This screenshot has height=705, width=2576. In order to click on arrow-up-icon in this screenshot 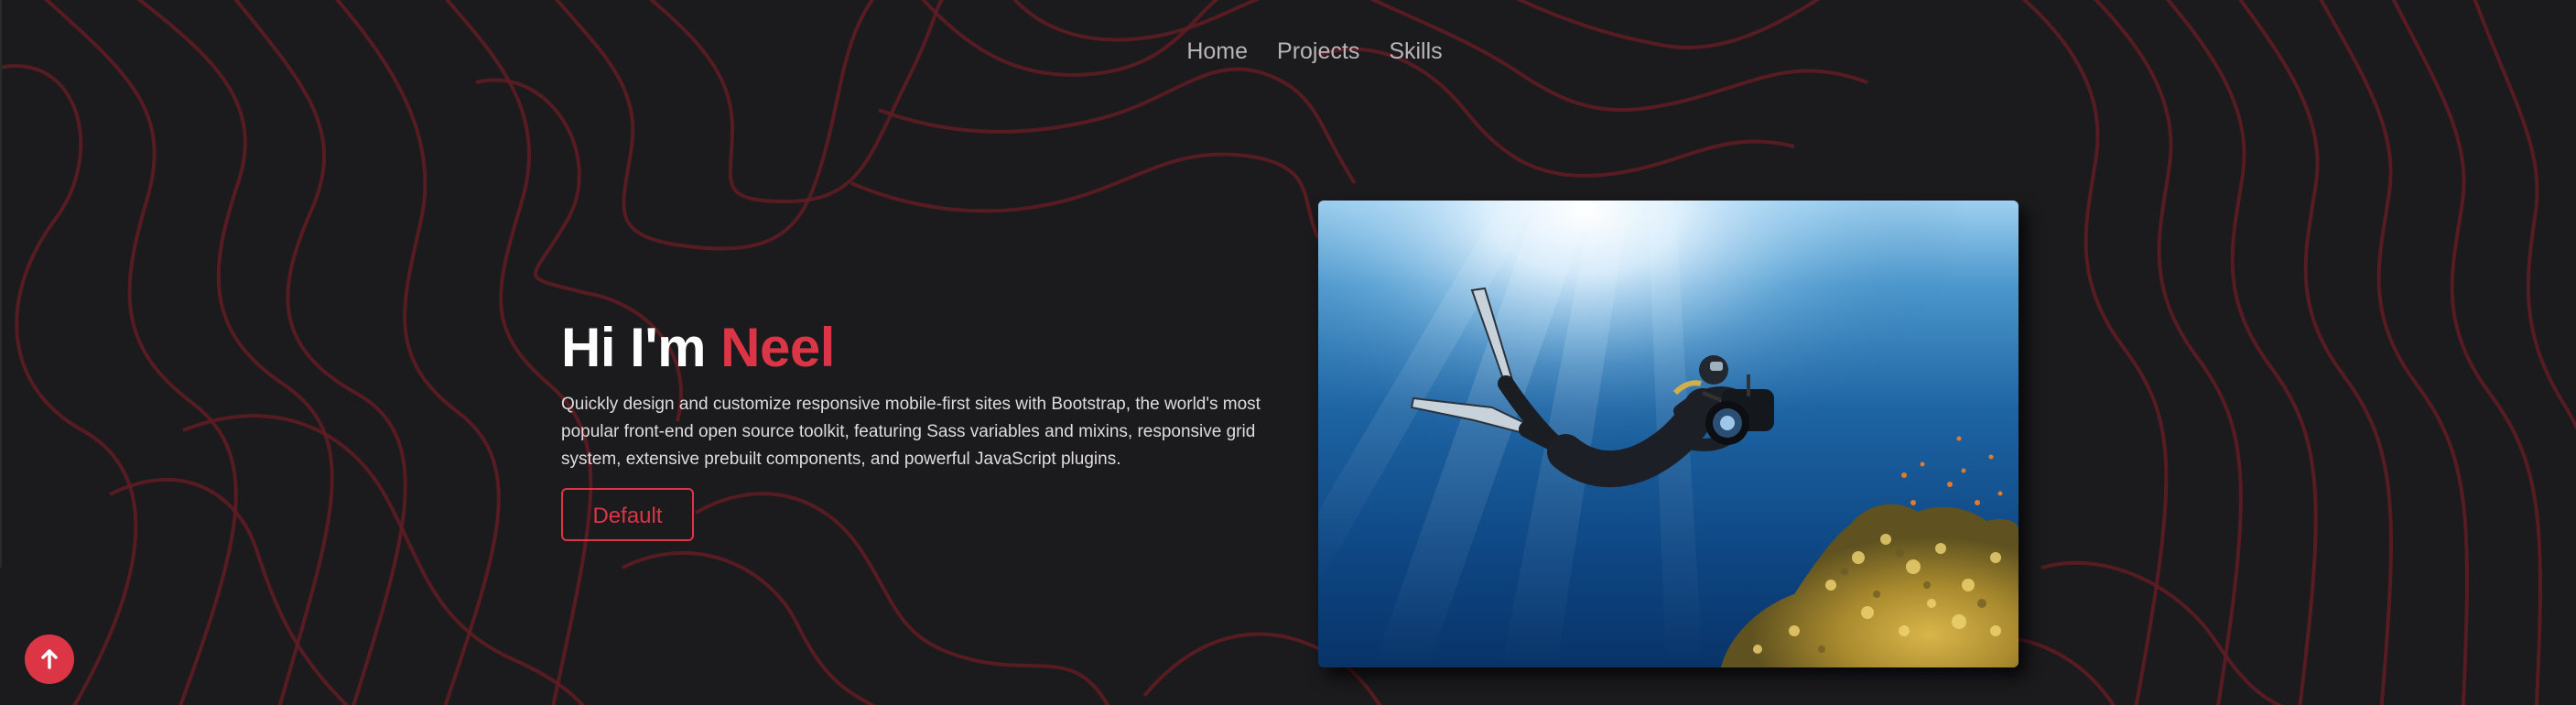, I will do `click(50, 659)`.